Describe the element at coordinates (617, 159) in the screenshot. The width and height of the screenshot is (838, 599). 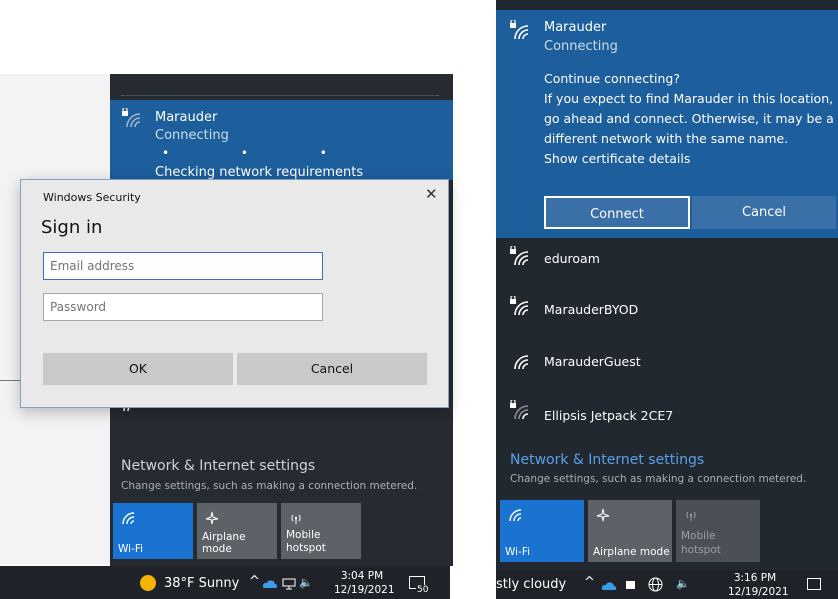
I see `show-certificate-link: Show certificate details` at that location.